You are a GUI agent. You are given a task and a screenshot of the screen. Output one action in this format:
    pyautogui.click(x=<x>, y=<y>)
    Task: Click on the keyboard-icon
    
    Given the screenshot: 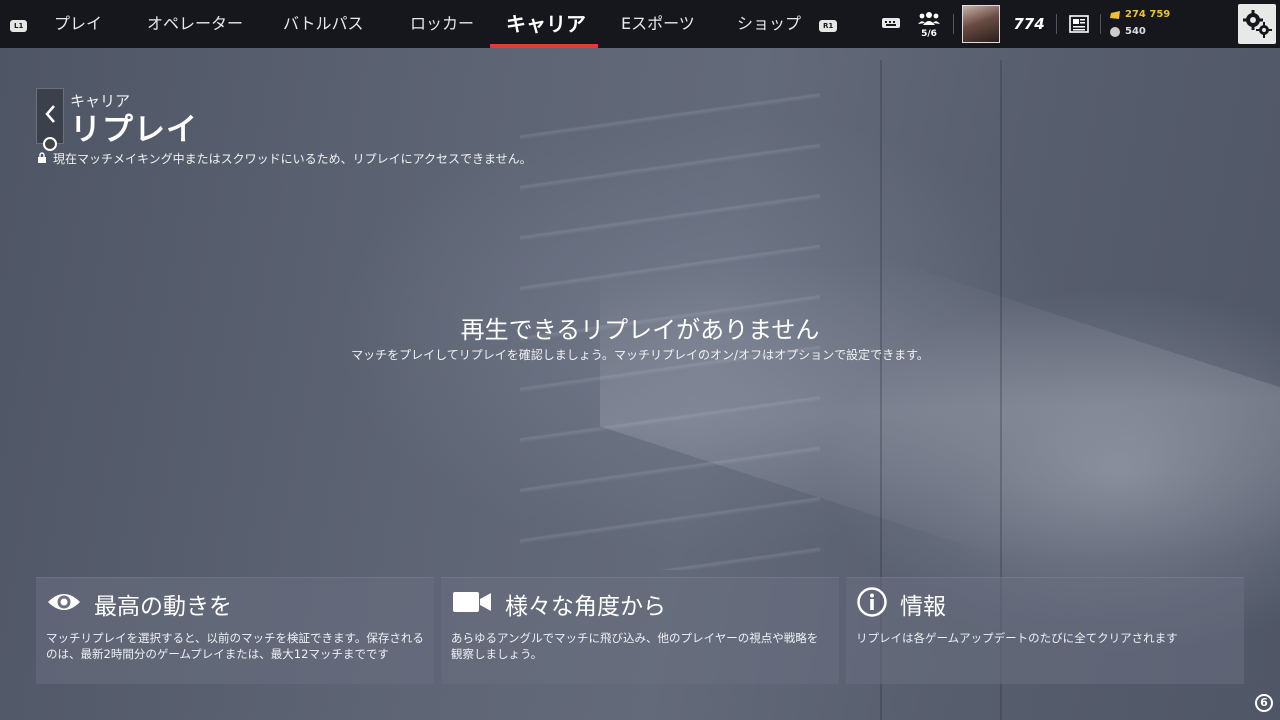 What is the action you would take?
    pyautogui.click(x=891, y=23)
    